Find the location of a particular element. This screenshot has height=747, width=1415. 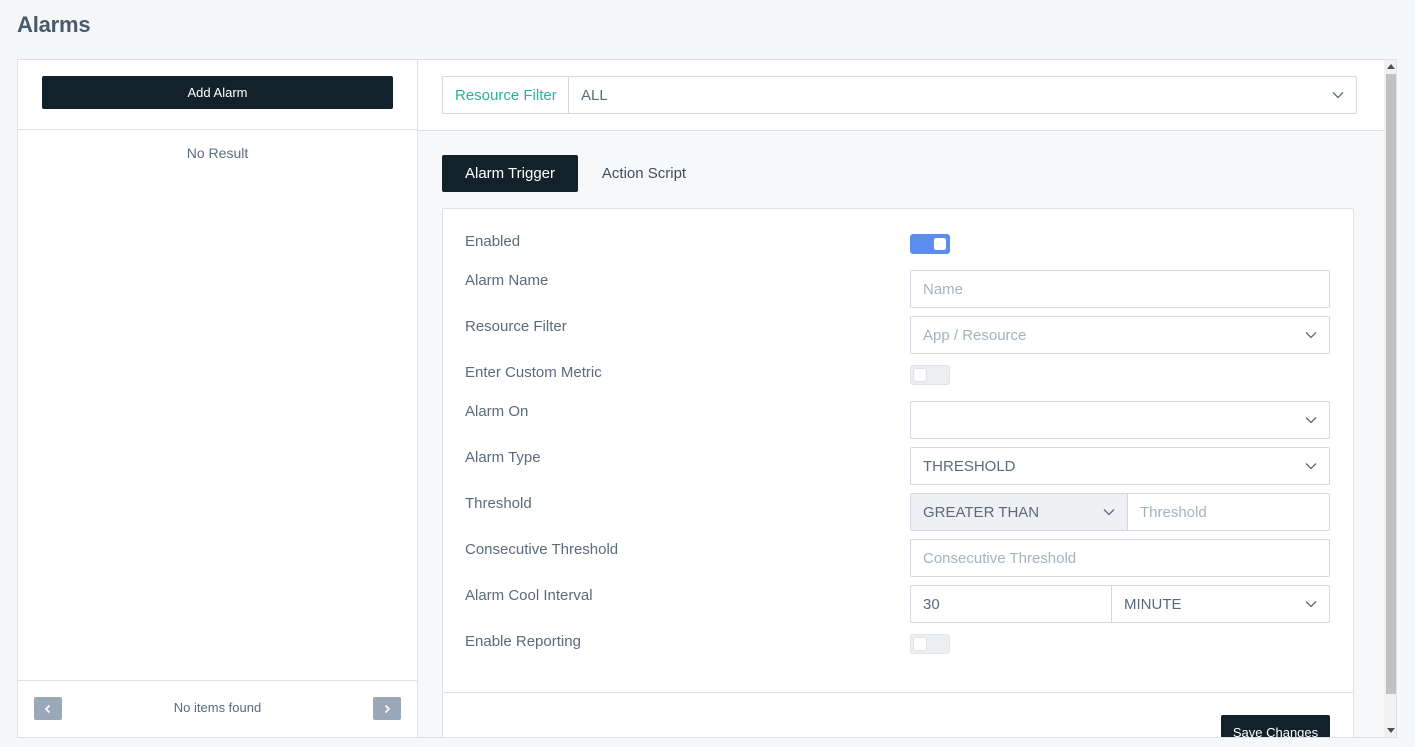

resource-filter-label: Resource Filter is located at coordinates (506, 95).